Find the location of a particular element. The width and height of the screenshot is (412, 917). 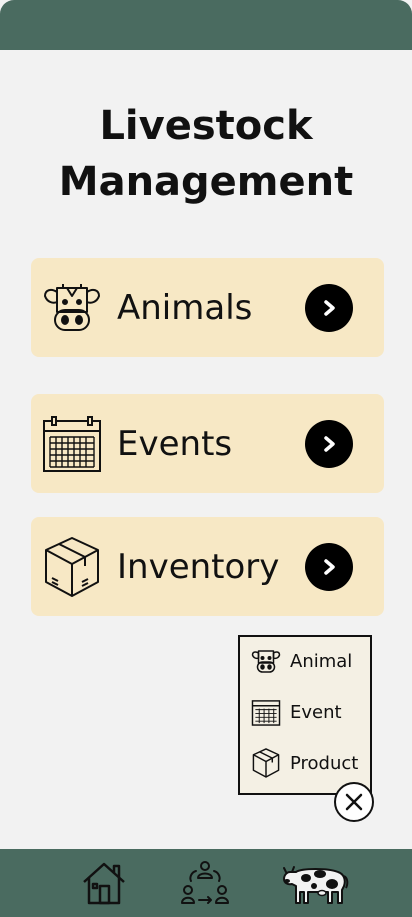

nav-animals-button is located at coordinates (316, 883).